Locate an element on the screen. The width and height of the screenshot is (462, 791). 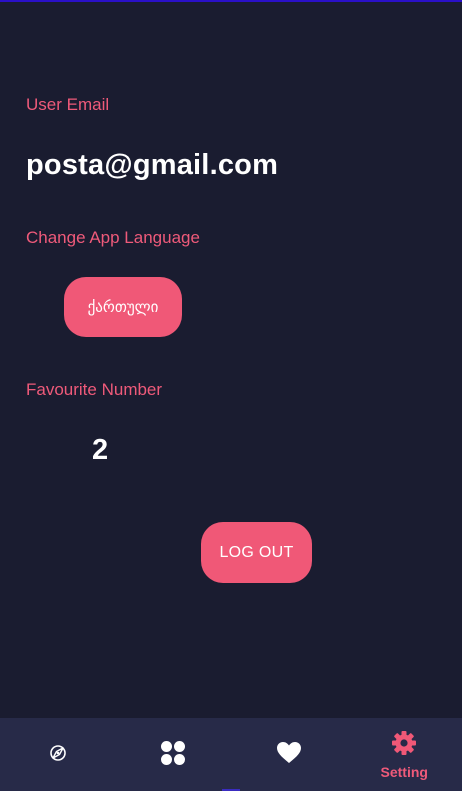
nav-setting-label: Setting is located at coordinates (404, 771).